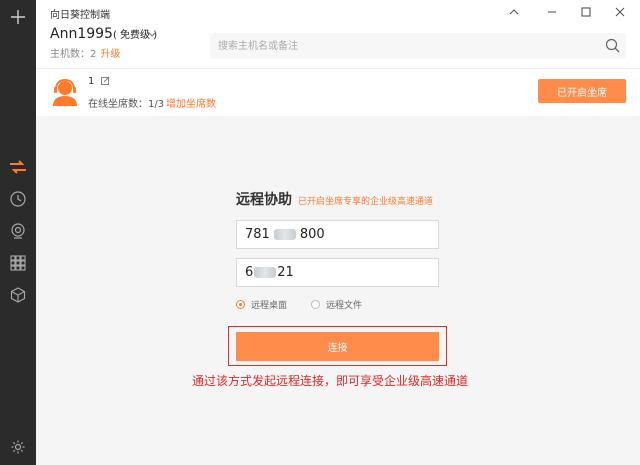  I want to click on minimize-button, so click(552, 12).